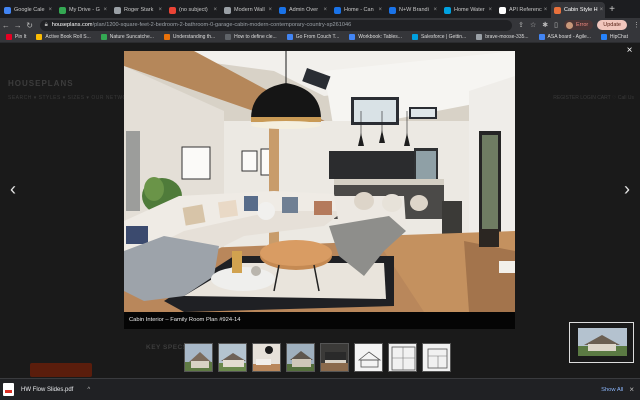 The width and height of the screenshot is (640, 400). Describe the element at coordinates (300, 357) in the screenshot. I see `thumbnail-exterior-rear` at that location.